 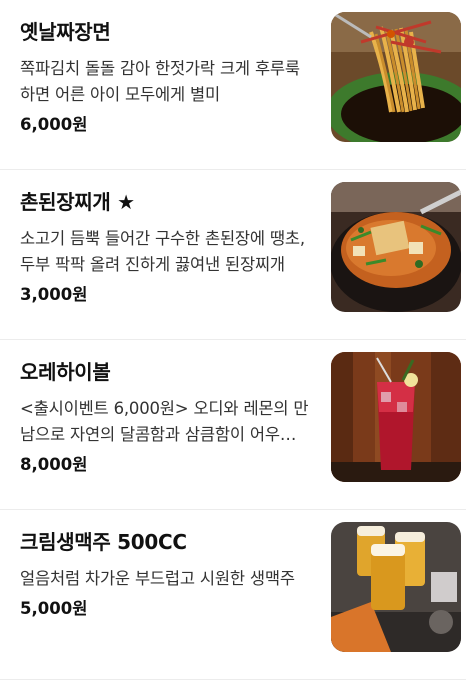 What do you see at coordinates (54, 464) in the screenshot?
I see `menu-item-price: 8,000원` at bounding box center [54, 464].